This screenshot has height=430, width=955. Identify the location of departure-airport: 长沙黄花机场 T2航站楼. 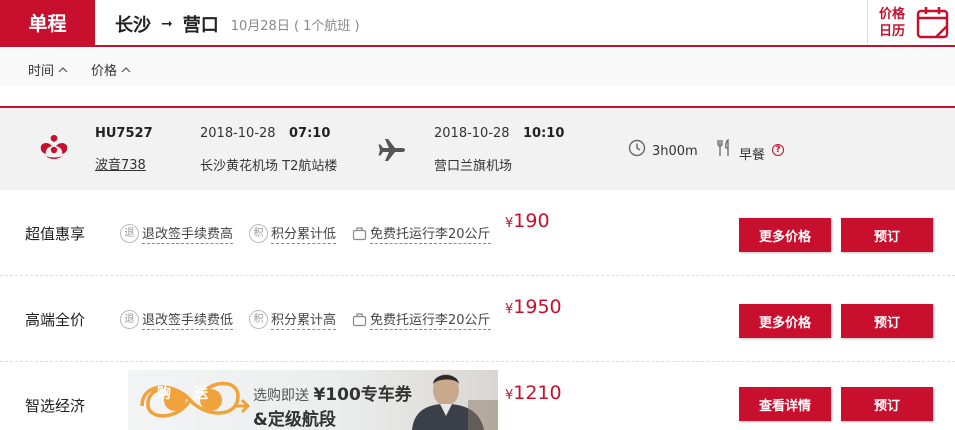
(269, 166).